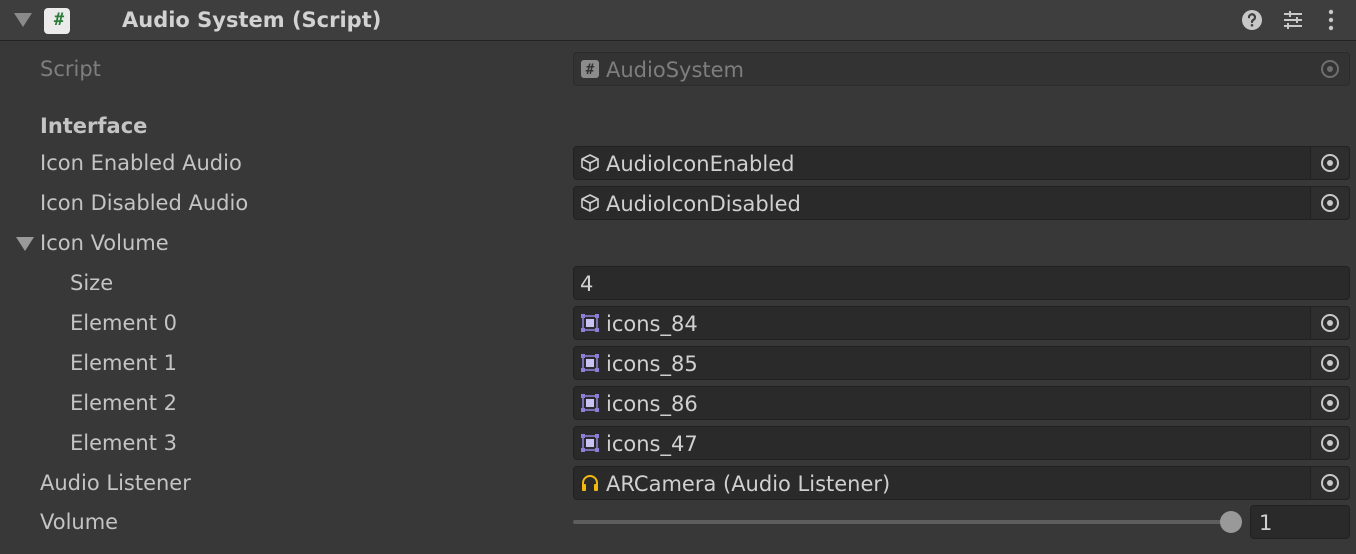 Image resolution: width=1356 pixels, height=554 pixels. Describe the element at coordinates (123, 443) in the screenshot. I see `element-3-label: Element 3` at that location.